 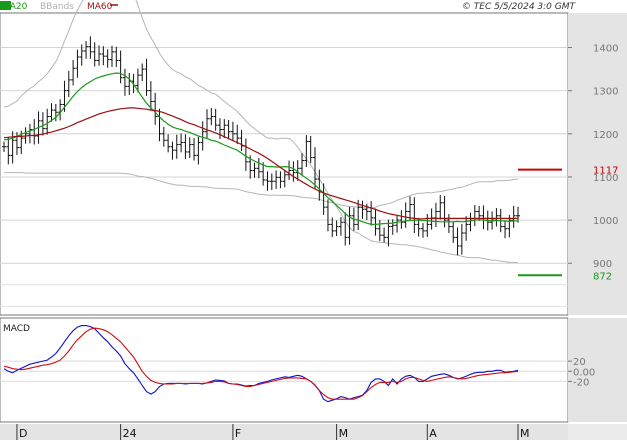 I want to click on price-tick-label: 1200, so click(x=605, y=135).